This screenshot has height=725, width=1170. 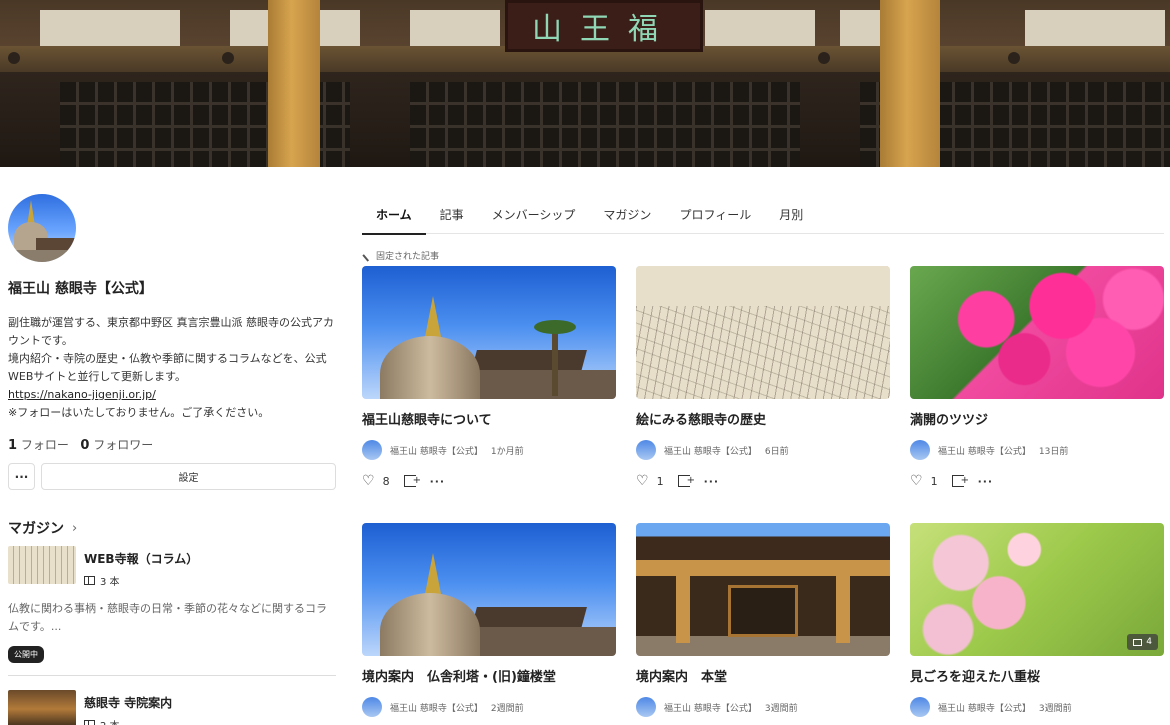 What do you see at coordinates (171, 331) in the screenshot?
I see `bio-line: 副住職が運営する、東京都中野区 真言宗豊山派 慈眼寺の公式アカウントです。` at bounding box center [171, 331].